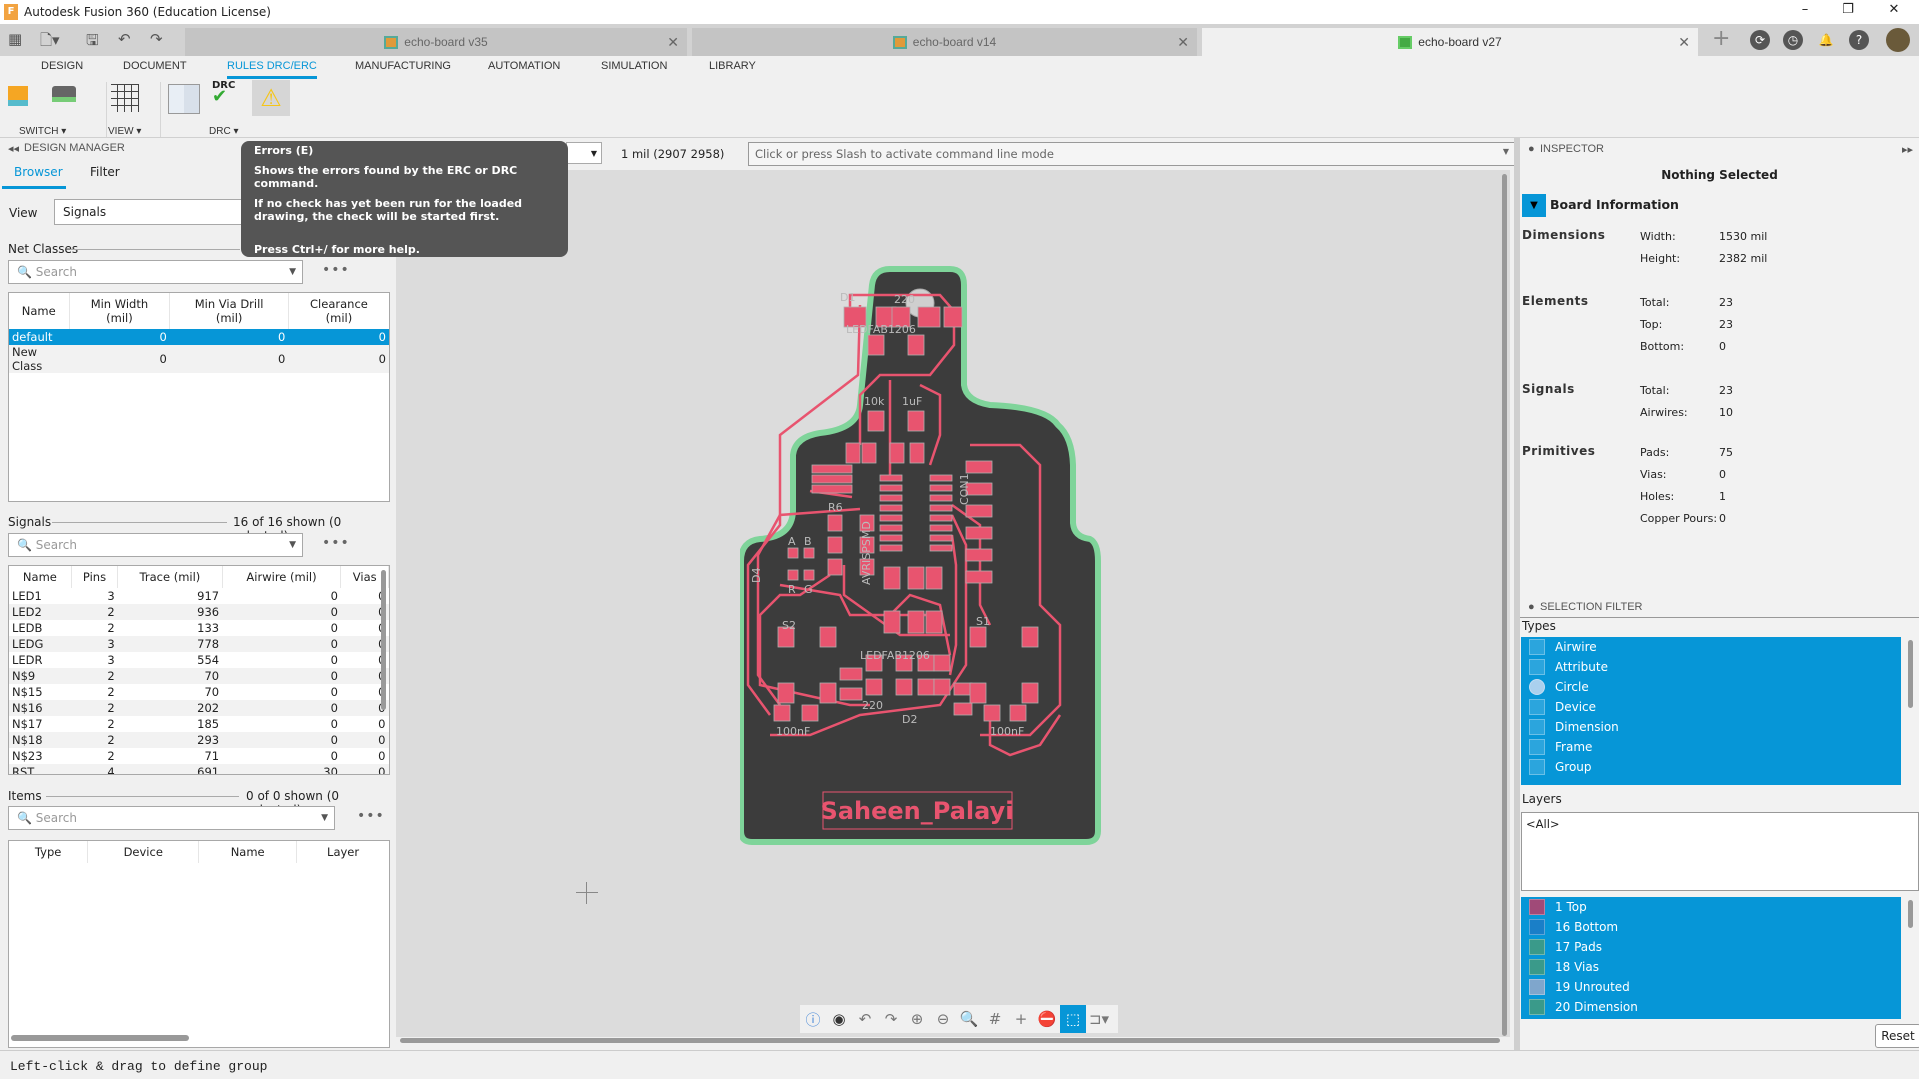  What do you see at coordinates (199, 359) in the screenshot?
I see `net-class-row: New Class 0 0 0` at bounding box center [199, 359].